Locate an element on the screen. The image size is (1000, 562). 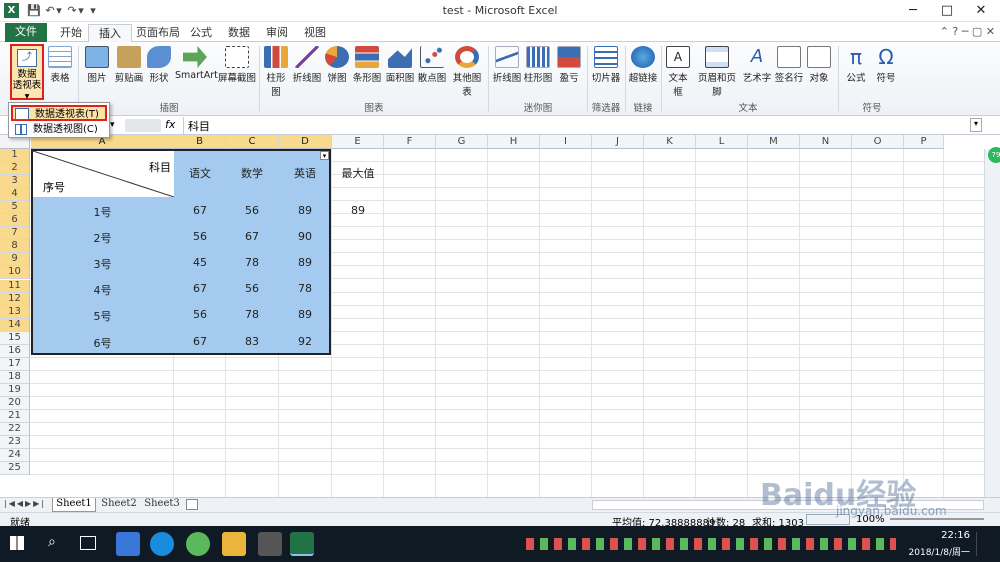
scatter-chart-button: 散点图 is located at coordinates (432, 71).